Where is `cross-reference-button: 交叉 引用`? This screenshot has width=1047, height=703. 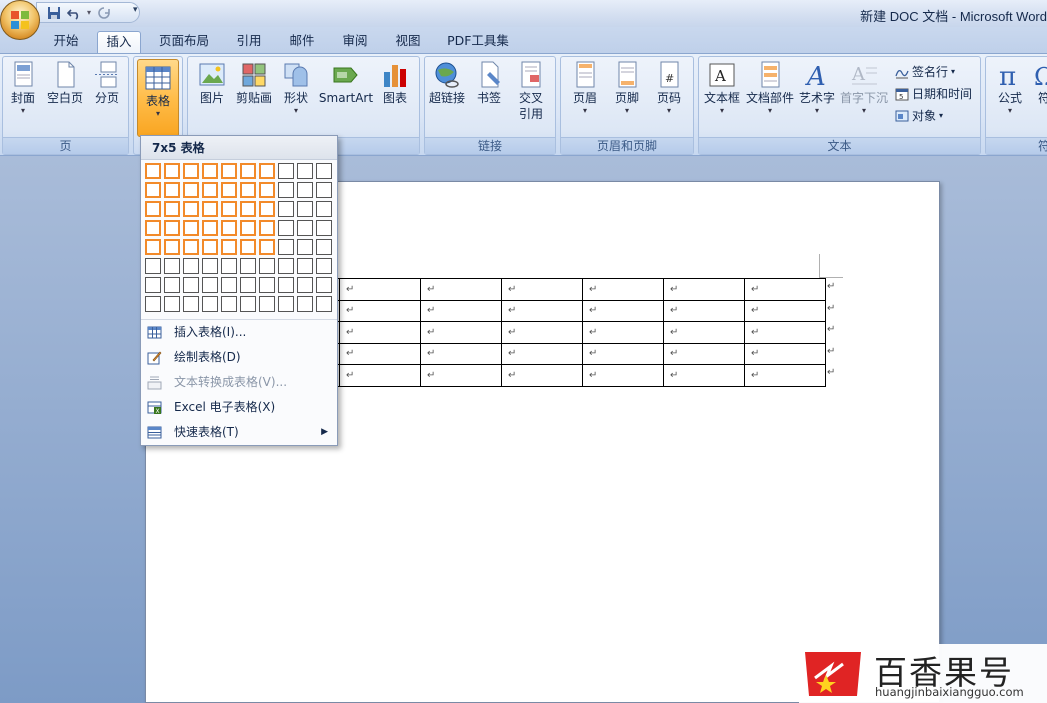 cross-reference-button: 交叉 引用 is located at coordinates (531, 91).